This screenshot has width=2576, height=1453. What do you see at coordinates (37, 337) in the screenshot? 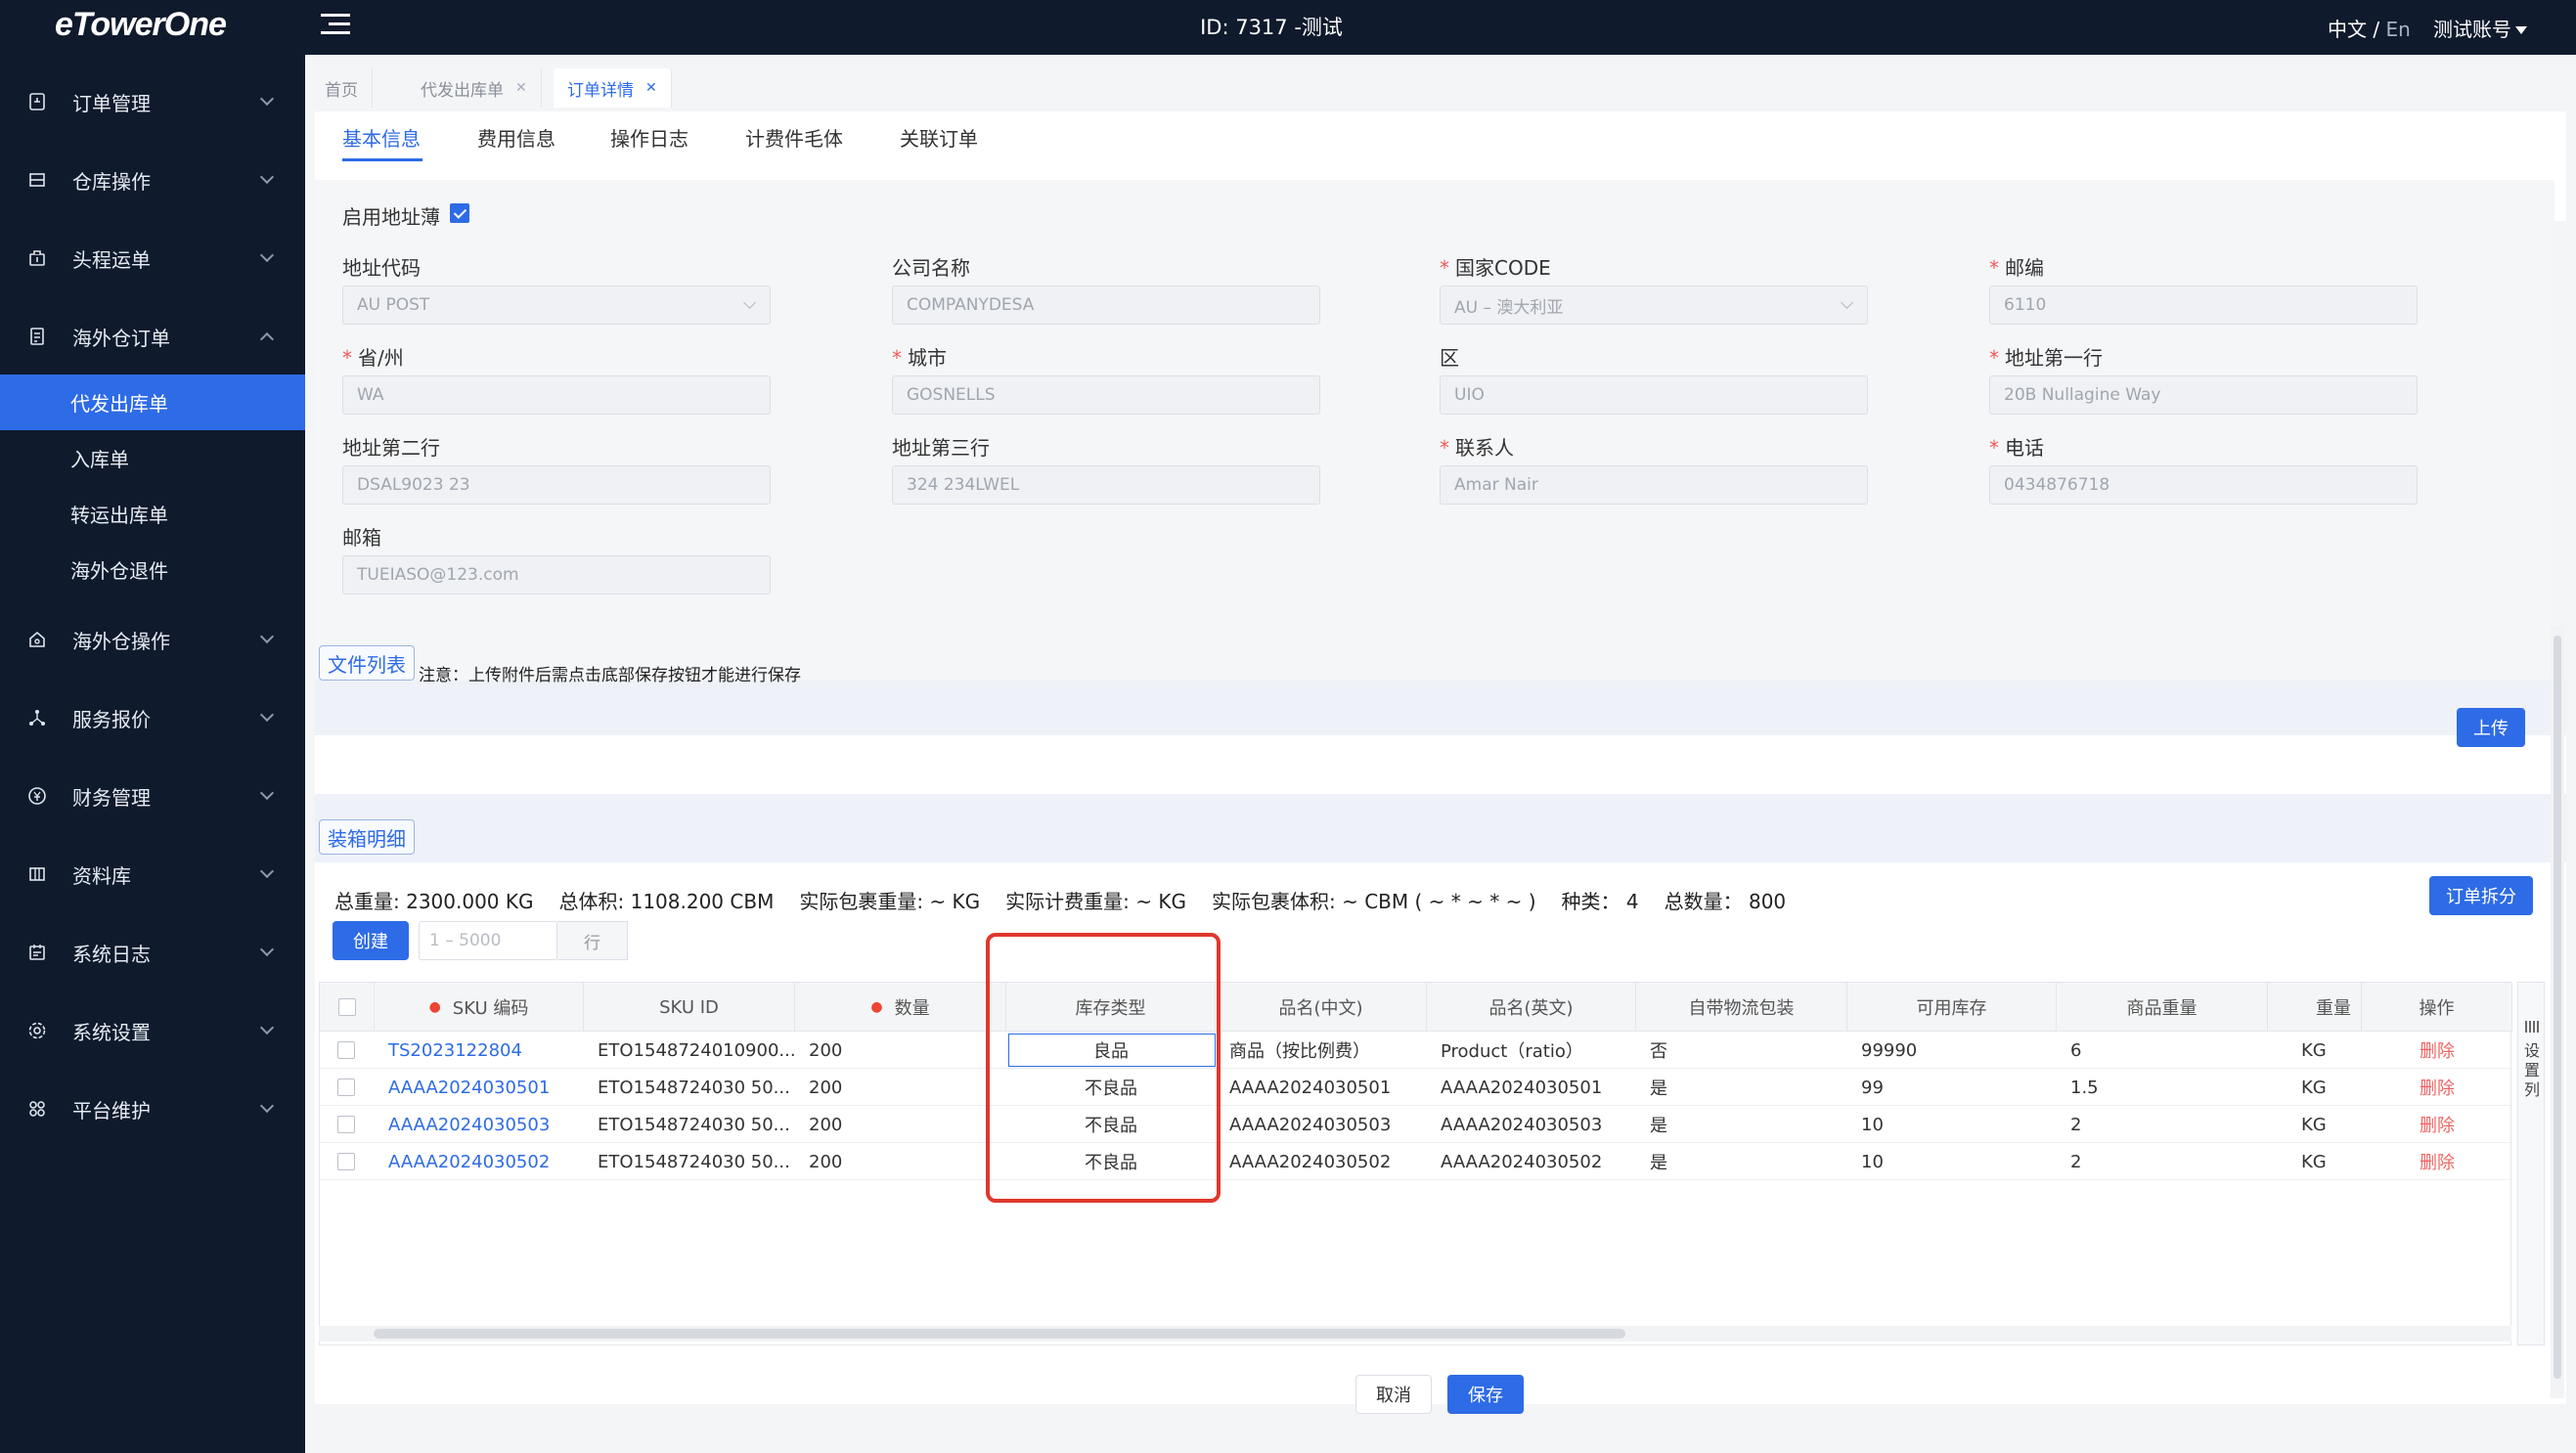
I see `document-icon` at bounding box center [37, 337].